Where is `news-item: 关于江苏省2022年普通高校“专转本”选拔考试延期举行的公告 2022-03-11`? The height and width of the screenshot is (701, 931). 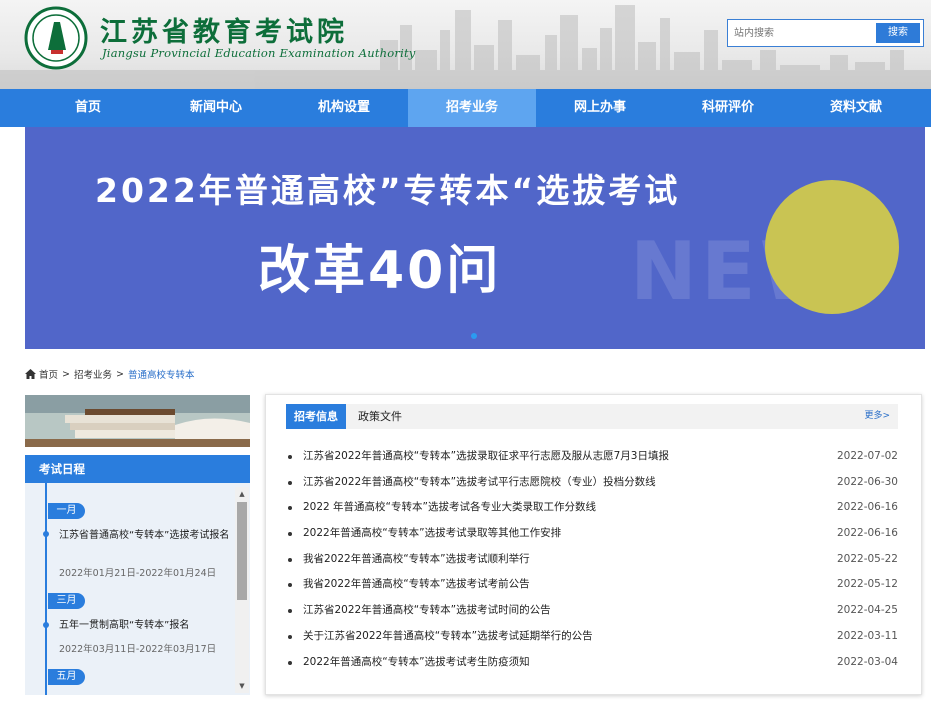
news-item: 关于江苏省2022年普通高校“专转本”选拔考试延期举行的公告 2022-03-11 is located at coordinates (592, 637).